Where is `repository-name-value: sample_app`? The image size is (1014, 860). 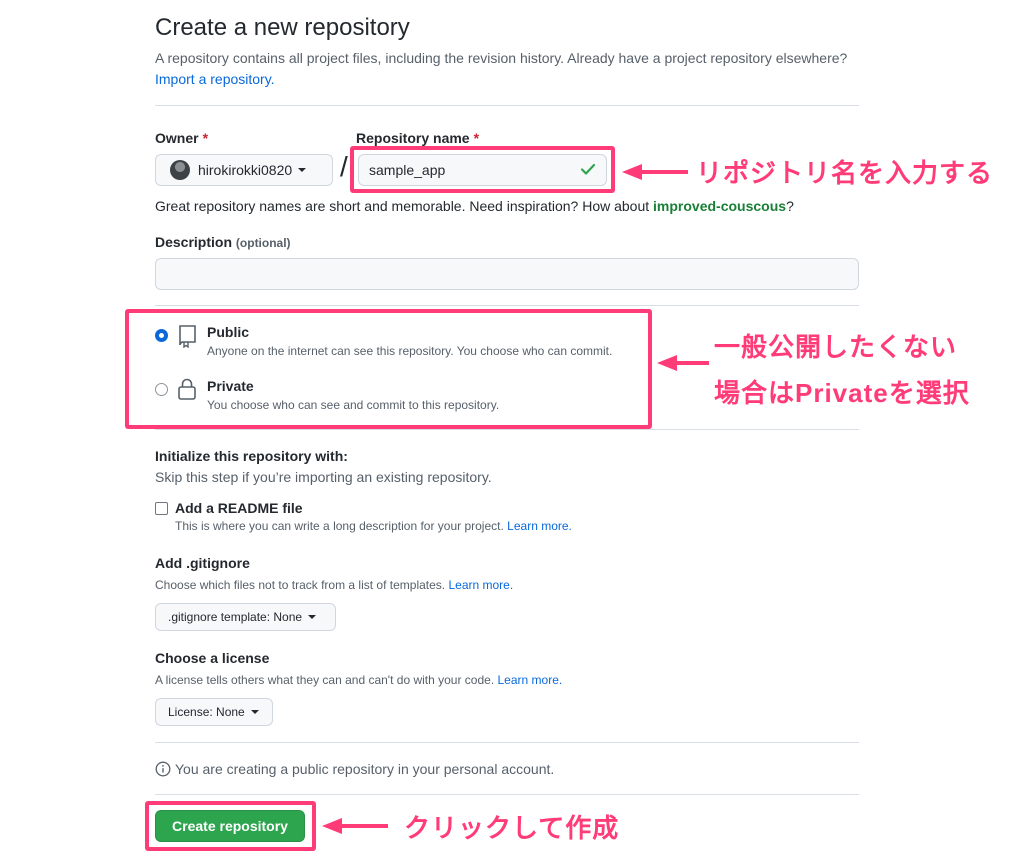 repository-name-value: sample_app is located at coordinates (407, 170).